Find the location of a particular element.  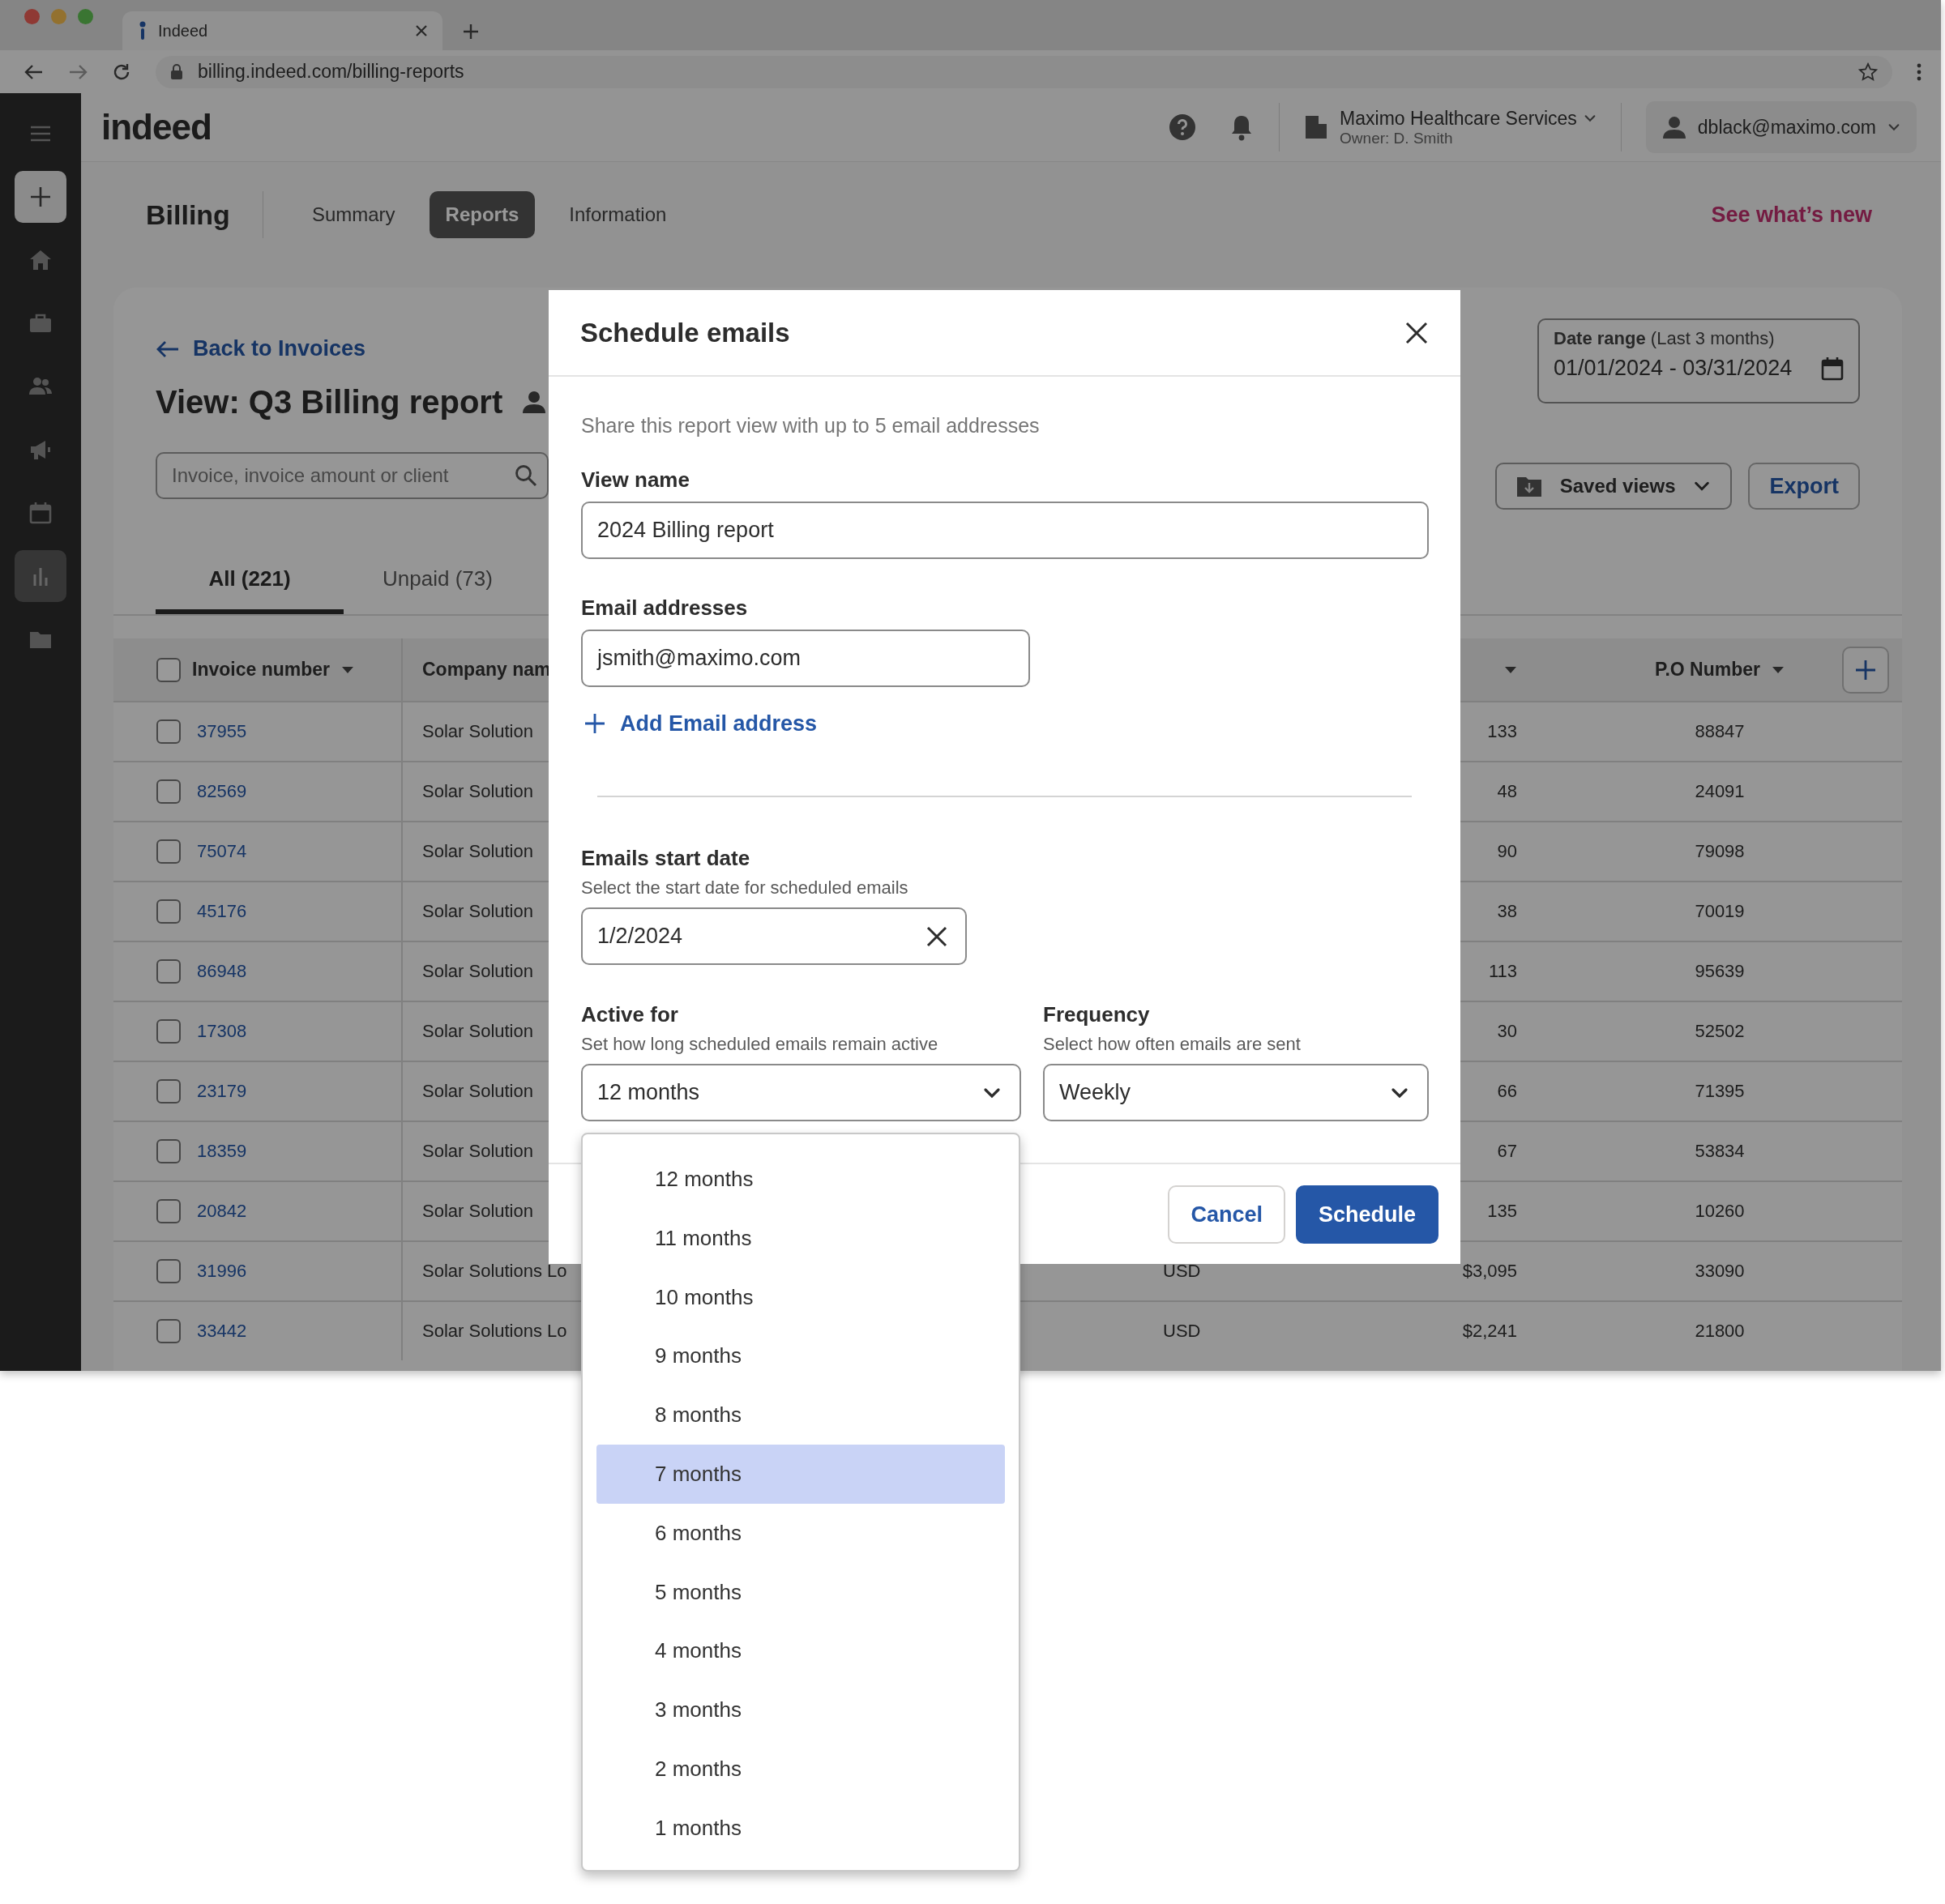

cancel-button: Cancel is located at coordinates (1226, 1214).